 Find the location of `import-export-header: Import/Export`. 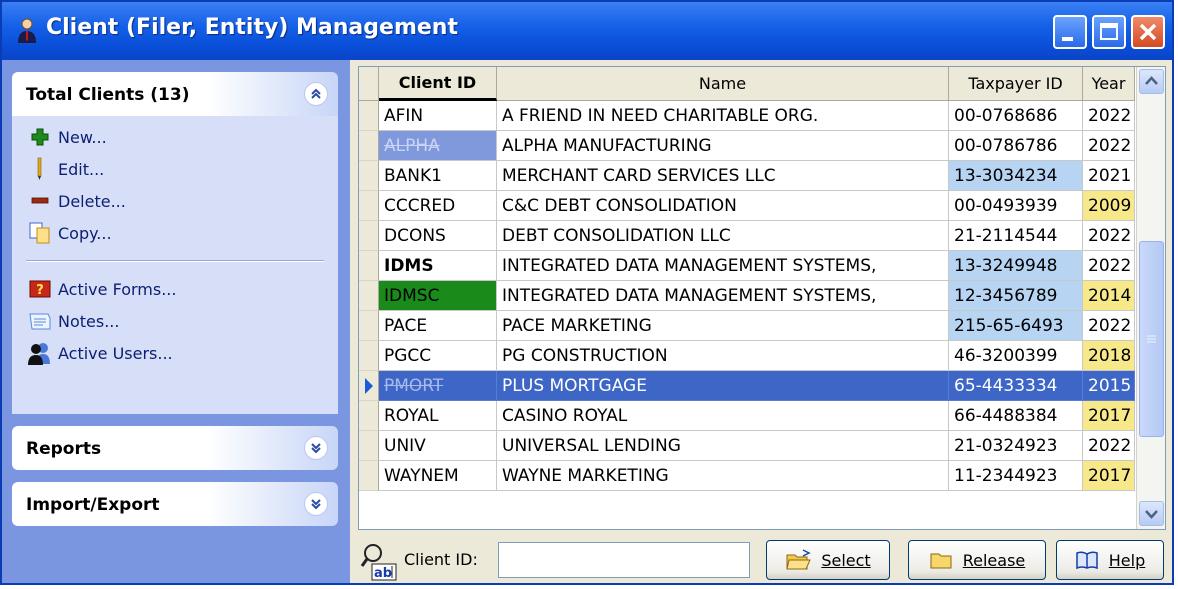

import-export-header: Import/Export is located at coordinates (175, 504).